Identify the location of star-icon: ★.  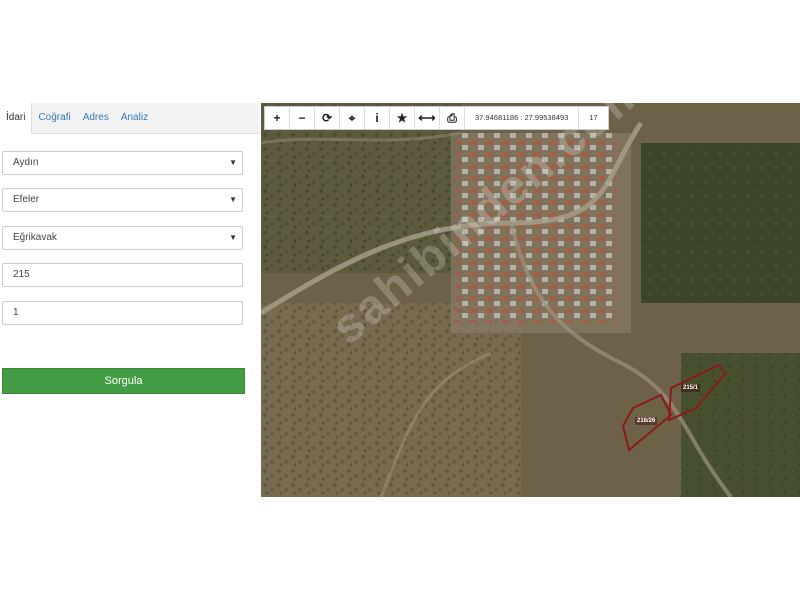
(402, 118).